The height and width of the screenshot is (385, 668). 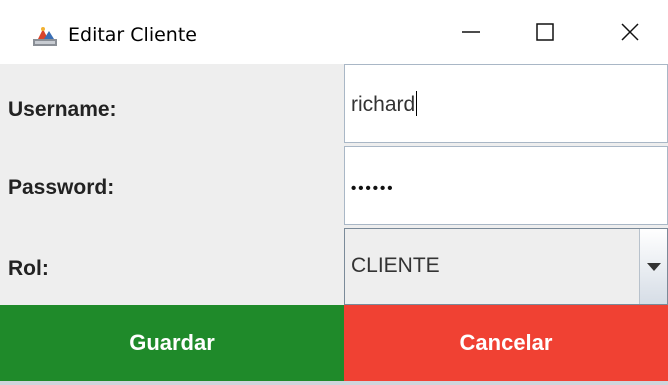 I want to click on maximize-icon, so click(x=545, y=32).